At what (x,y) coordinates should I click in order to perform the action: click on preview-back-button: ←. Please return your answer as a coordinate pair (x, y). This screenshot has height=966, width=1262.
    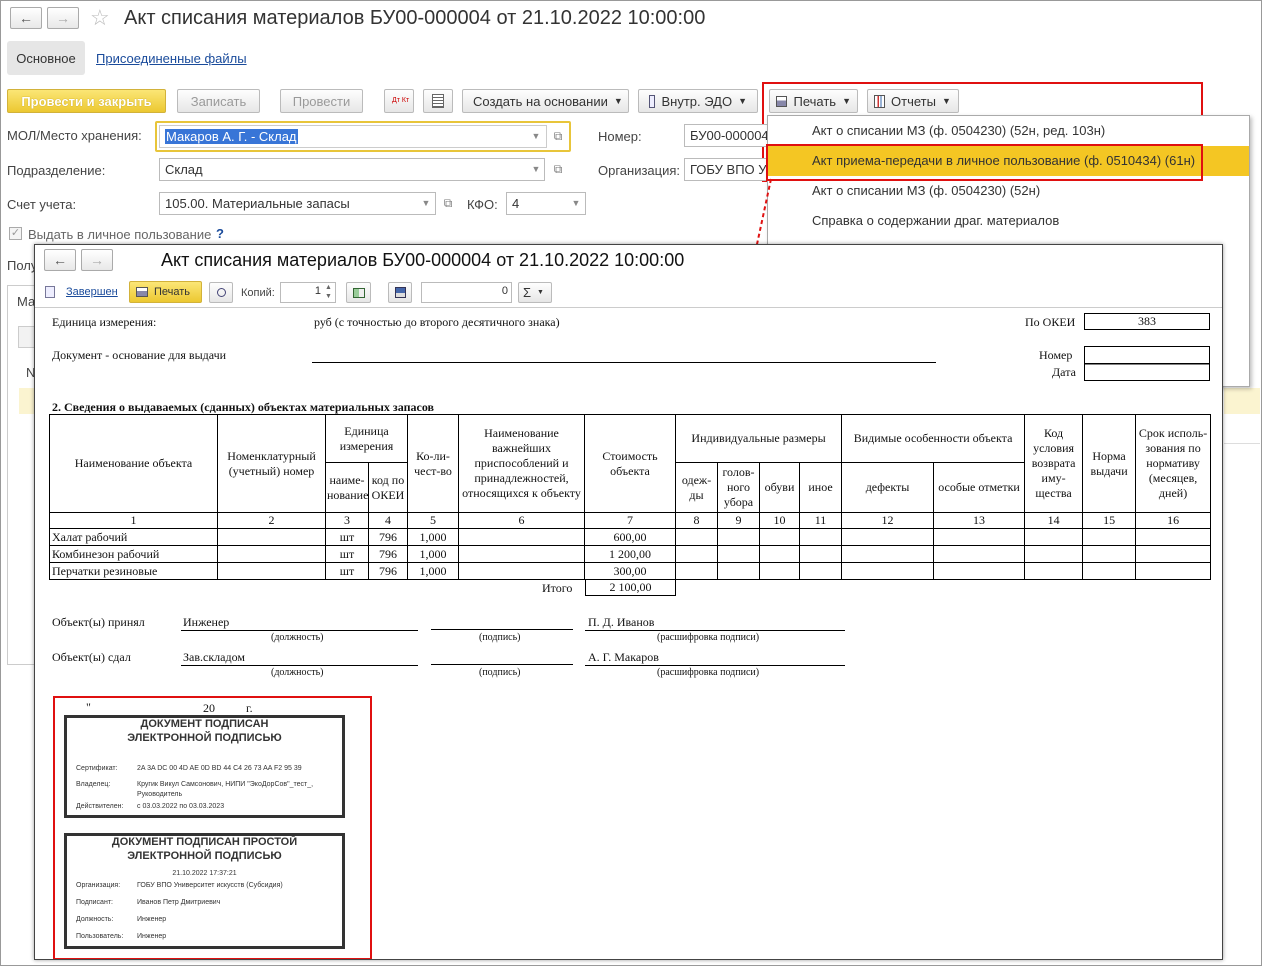
    Looking at the image, I should click on (60, 260).